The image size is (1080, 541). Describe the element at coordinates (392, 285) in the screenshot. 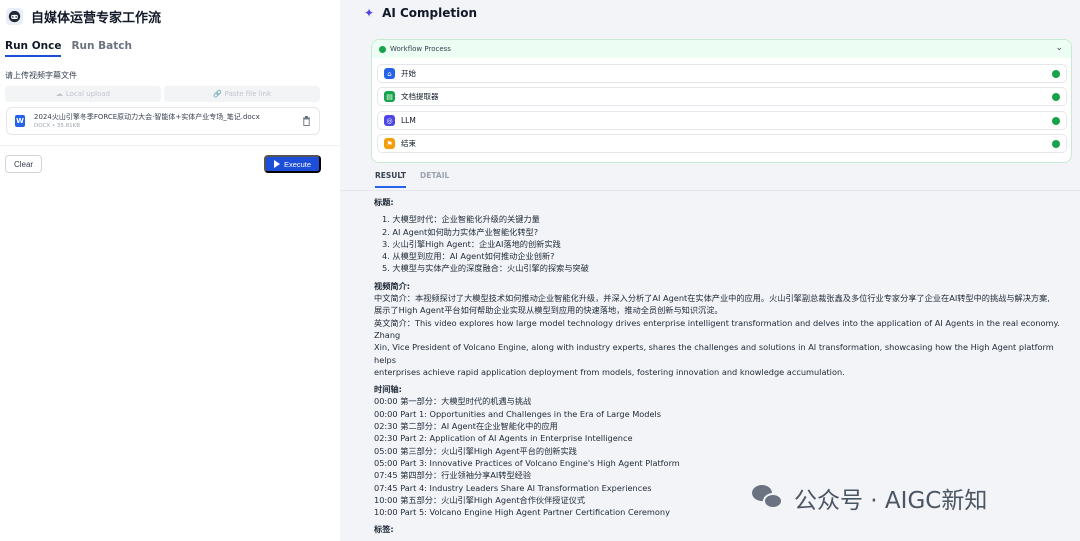

I see `intro-heading: 视频简介:` at that location.